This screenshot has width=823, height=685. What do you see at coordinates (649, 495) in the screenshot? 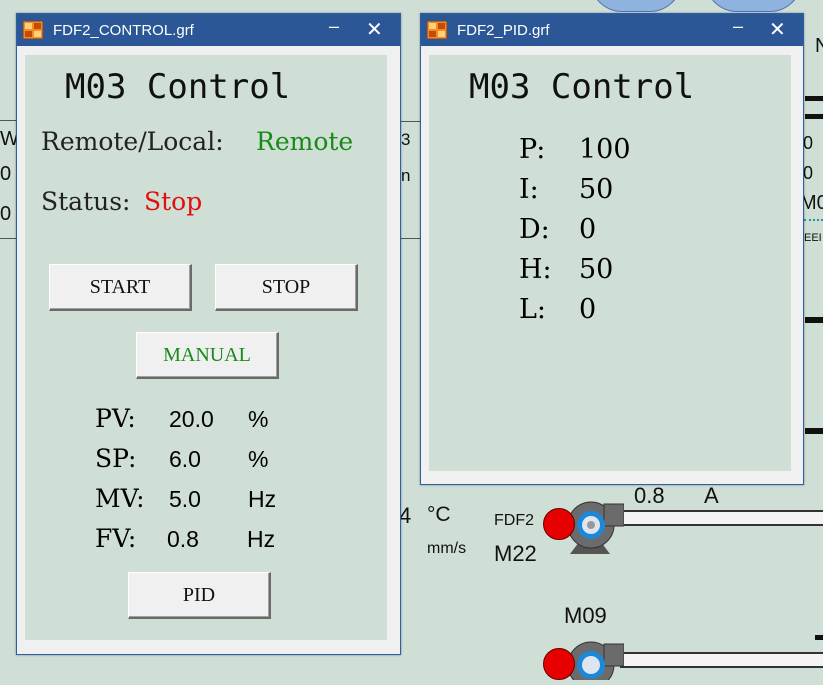
I see `pump-fdf2-value: 0.8` at bounding box center [649, 495].